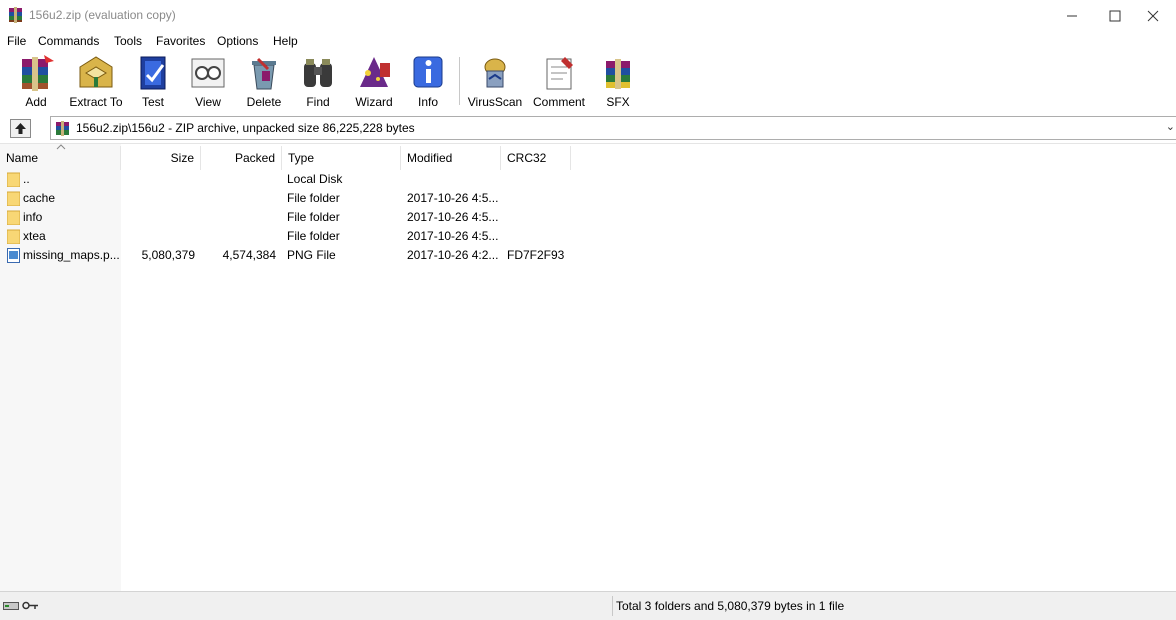 The image size is (1176, 620). What do you see at coordinates (180, 41) in the screenshot?
I see `menu-favorites: Favorites` at bounding box center [180, 41].